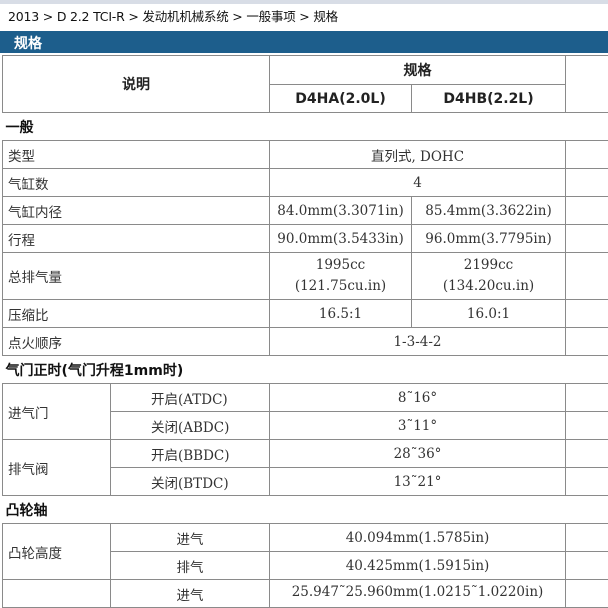 This screenshot has height=608, width=608. Describe the element at coordinates (489, 239) in the screenshot. I see `stroke-b: 96.0mm(3.7795in)` at that location.